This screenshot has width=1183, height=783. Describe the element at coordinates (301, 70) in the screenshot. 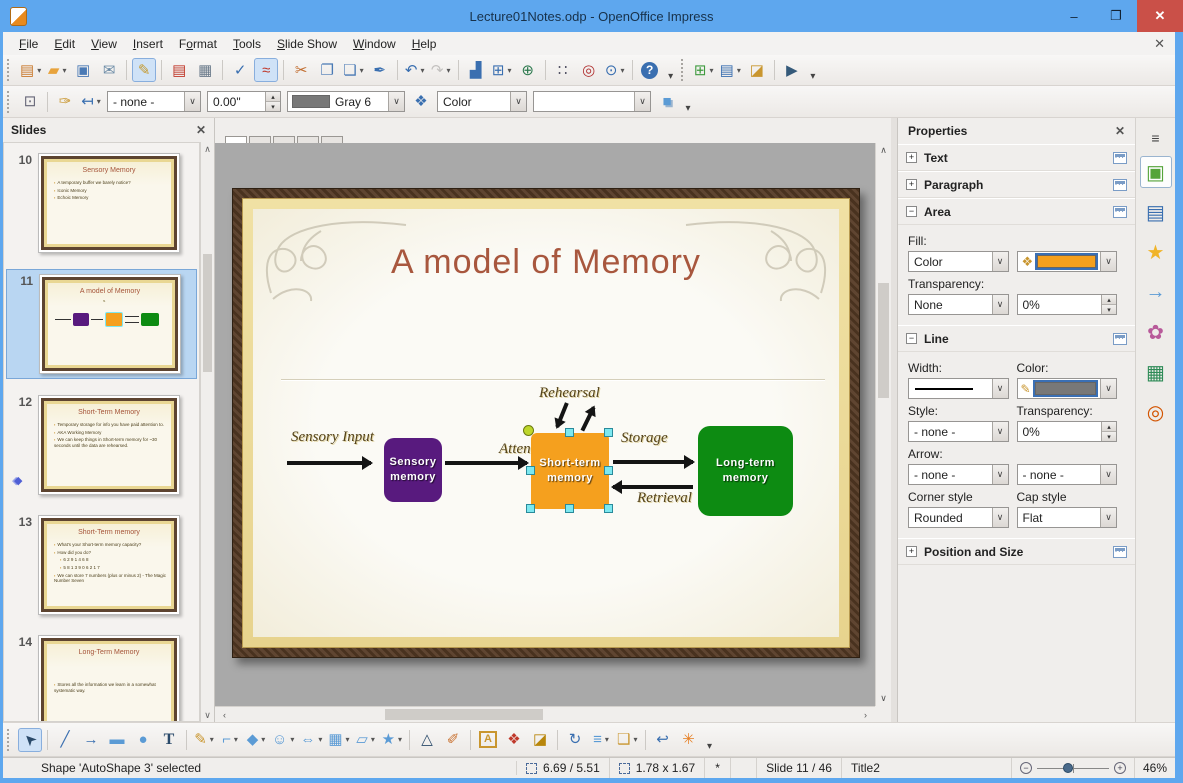

I see `cut-icon: ✂` at that location.